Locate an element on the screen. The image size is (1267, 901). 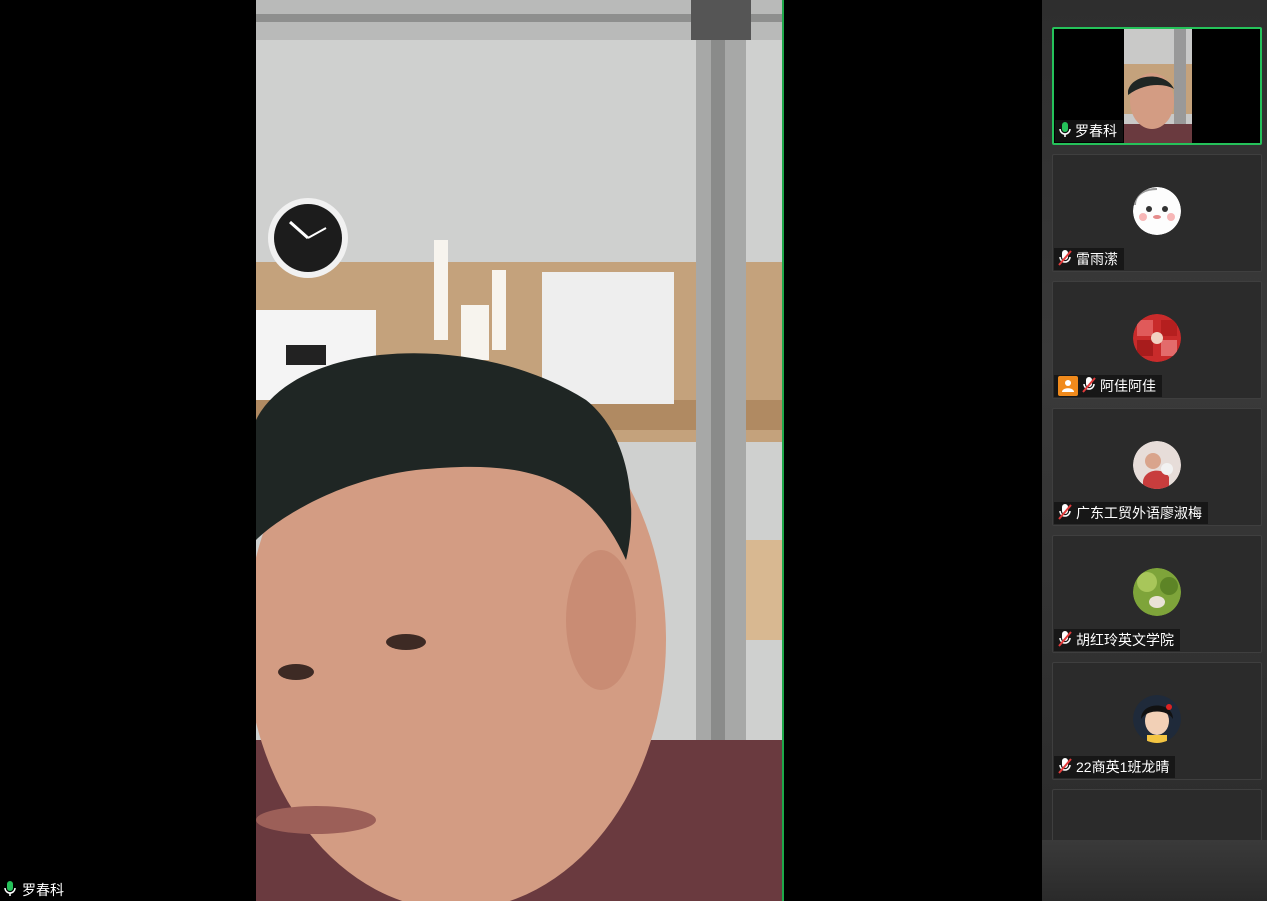
participant-tile-0: 罗春科 is located at coordinates (1157, 86).